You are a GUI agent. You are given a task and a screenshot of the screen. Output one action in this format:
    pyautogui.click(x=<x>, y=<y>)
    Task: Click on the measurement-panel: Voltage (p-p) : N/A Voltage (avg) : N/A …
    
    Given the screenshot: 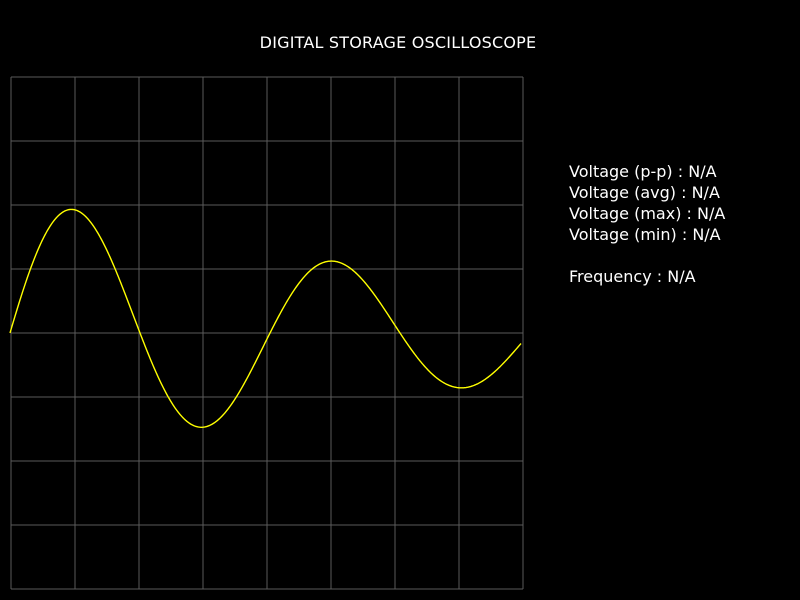 What is the action you would take?
    pyautogui.click(x=647, y=224)
    